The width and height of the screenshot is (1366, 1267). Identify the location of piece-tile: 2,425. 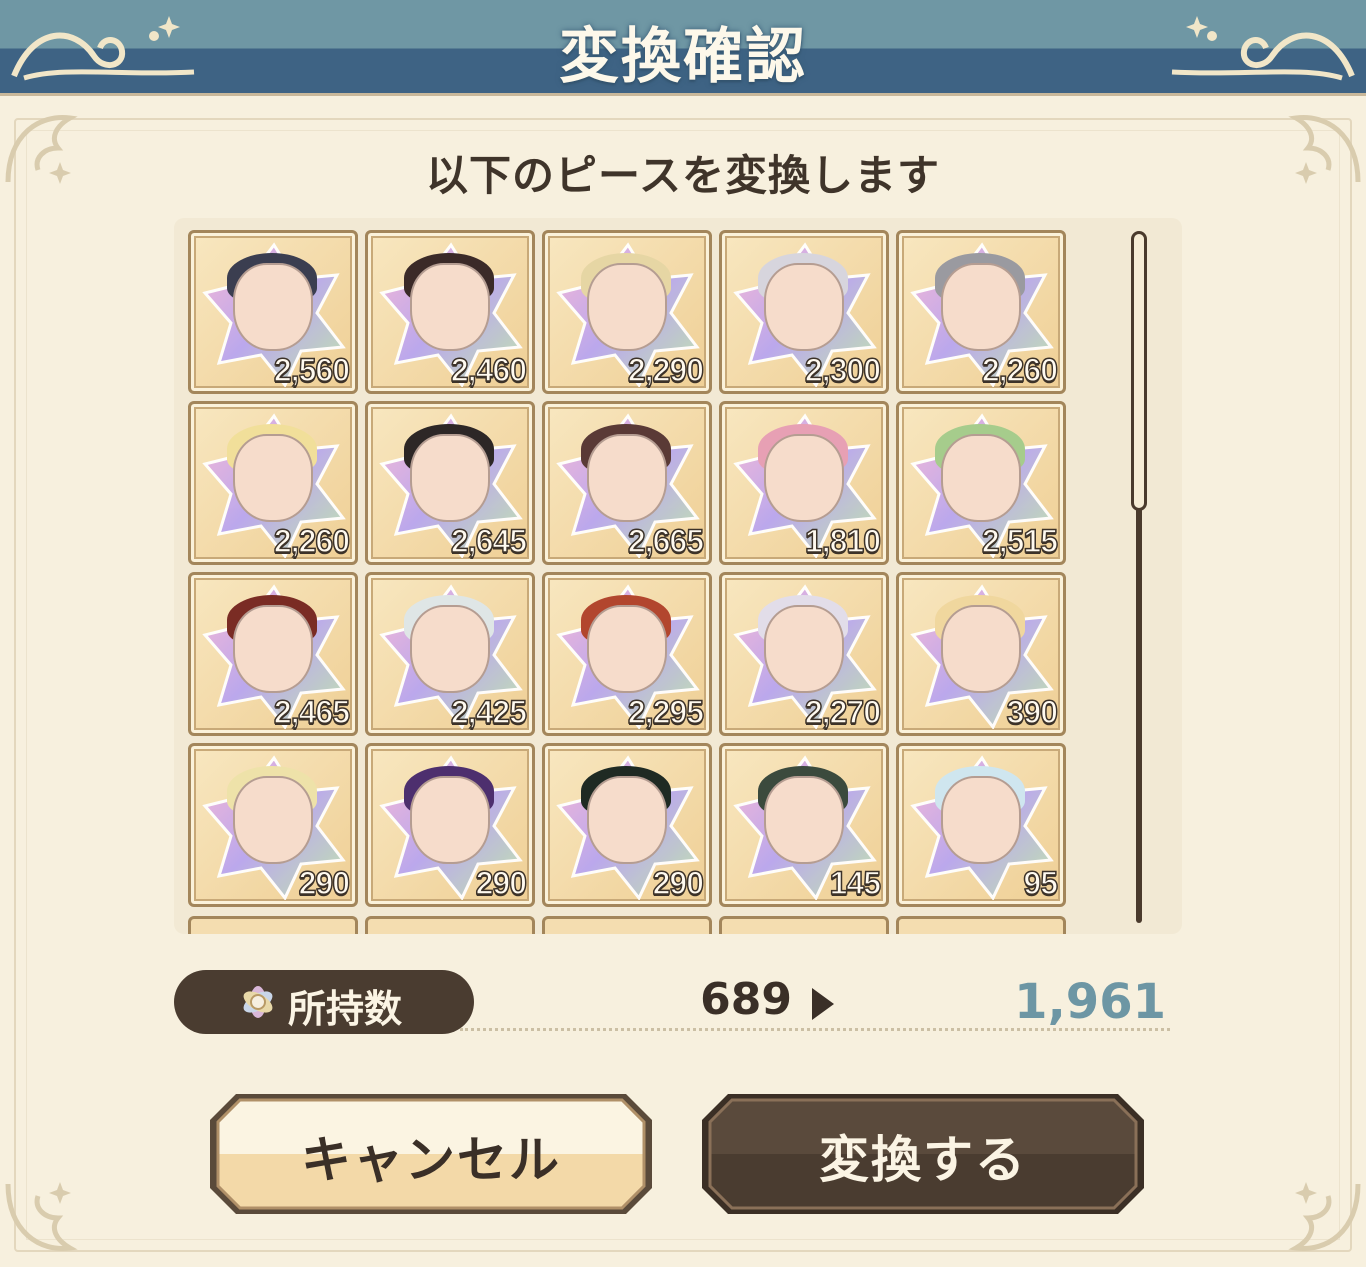
(450, 654).